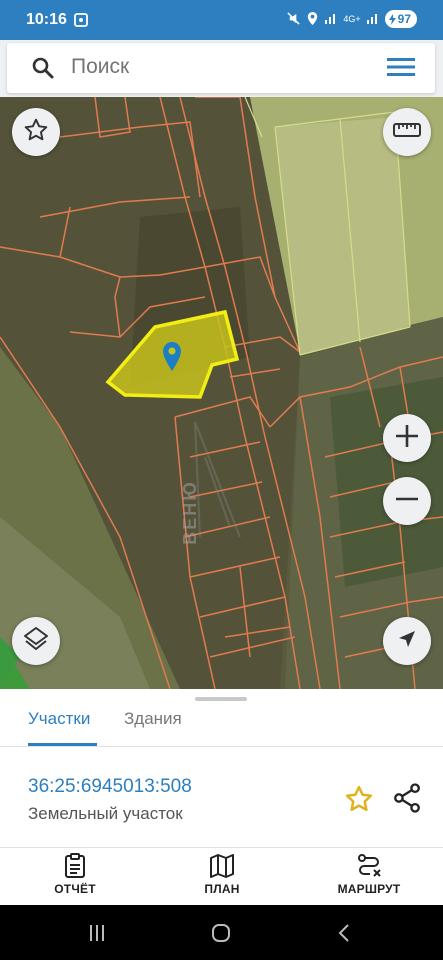 This screenshot has width=443, height=960. What do you see at coordinates (407, 800) in the screenshot?
I see `share-icon` at bounding box center [407, 800].